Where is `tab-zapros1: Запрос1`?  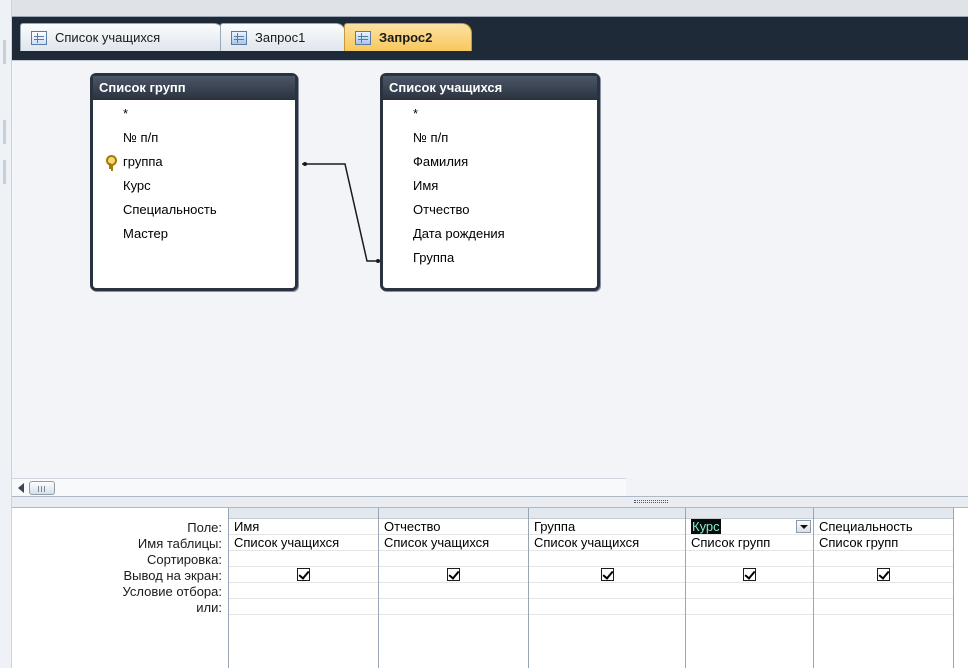
tab-zapros1: Запрос1 is located at coordinates (283, 37).